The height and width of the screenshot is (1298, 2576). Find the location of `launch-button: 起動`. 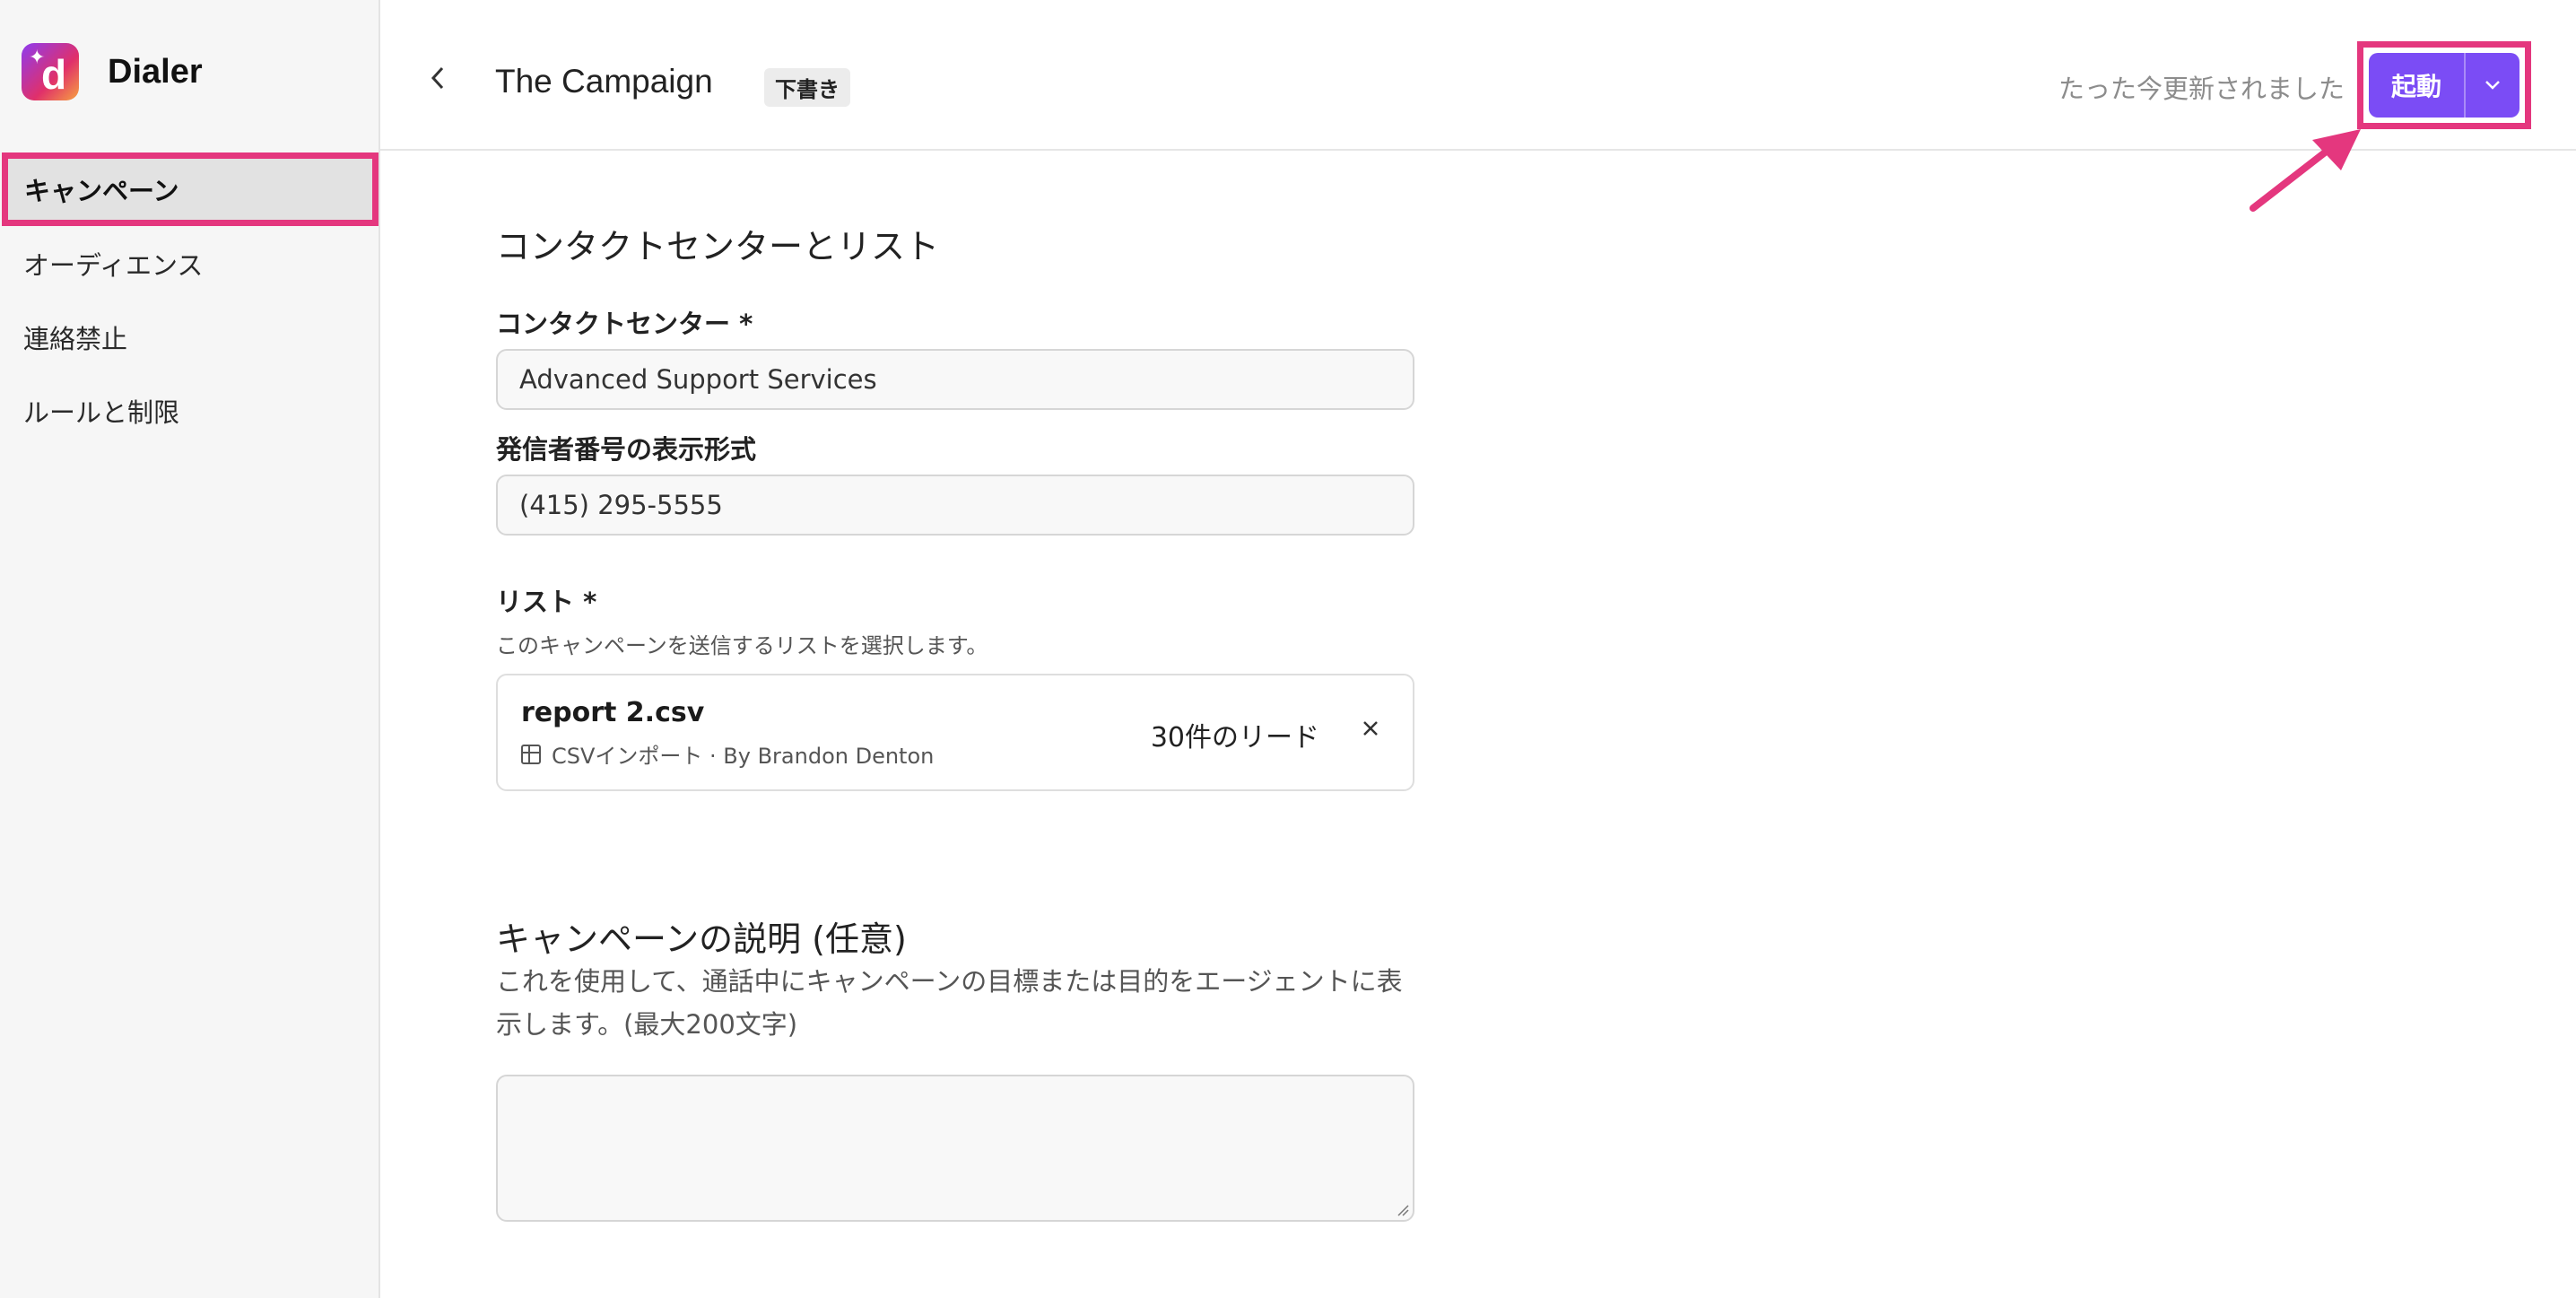

launch-button: 起動 is located at coordinates (2417, 85).